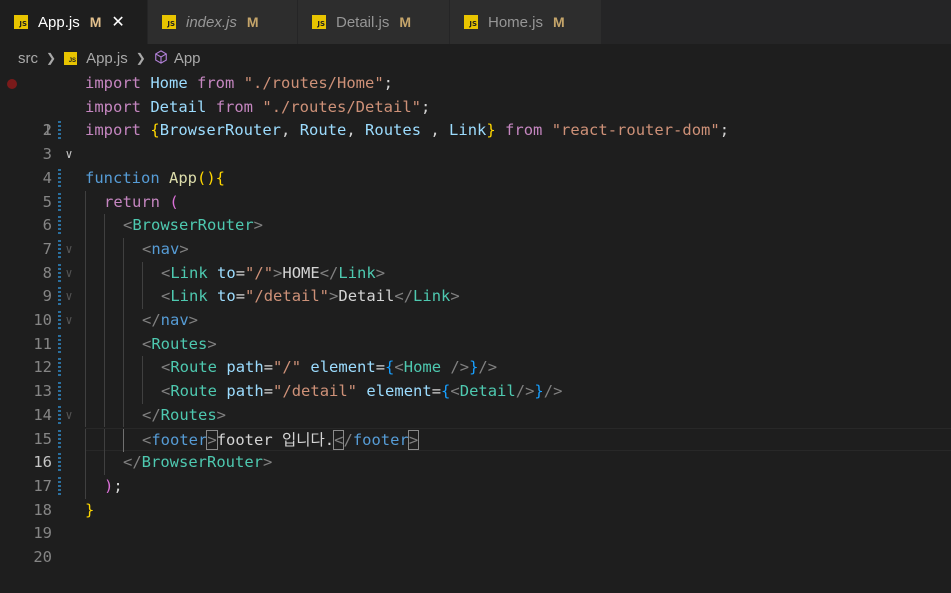 This screenshot has height=593, width=951. I want to click on tab-home-js: JS Home.js M, so click(526, 22).